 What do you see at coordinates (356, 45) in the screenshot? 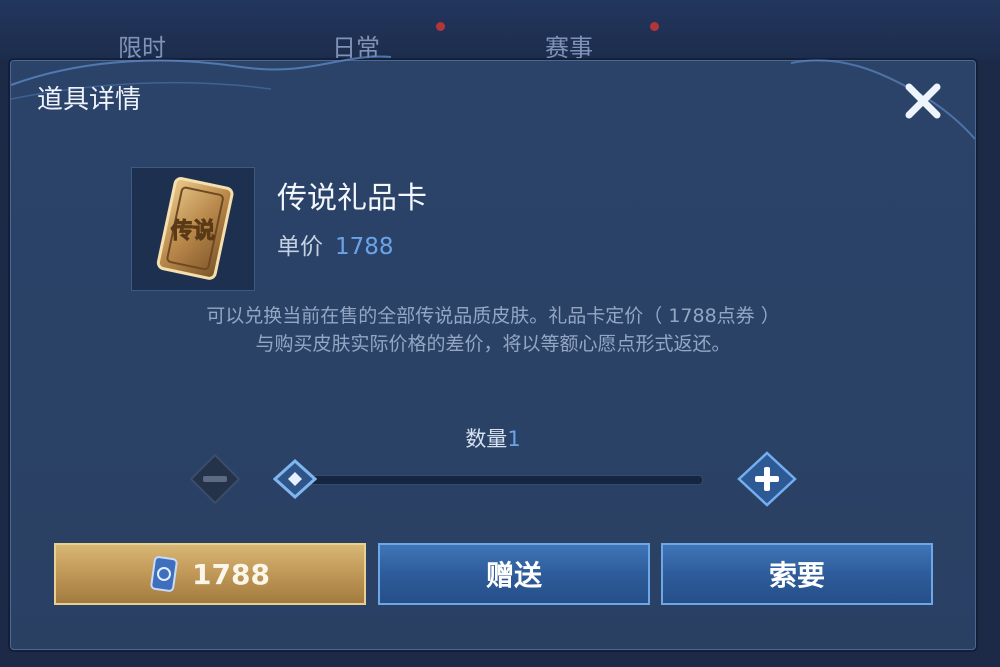
I see `tab-daily: 日常` at bounding box center [356, 45].